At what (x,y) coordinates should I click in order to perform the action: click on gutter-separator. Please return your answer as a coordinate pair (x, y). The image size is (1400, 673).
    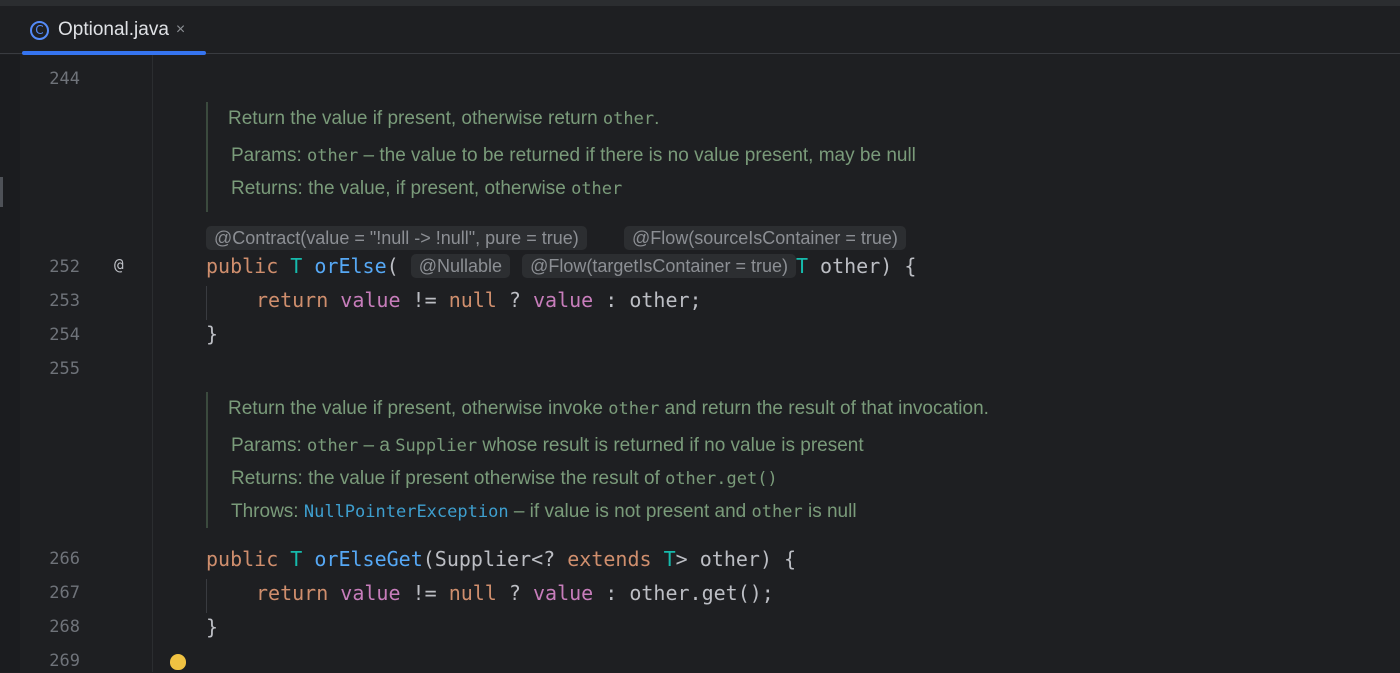
    Looking at the image, I should click on (152, 363).